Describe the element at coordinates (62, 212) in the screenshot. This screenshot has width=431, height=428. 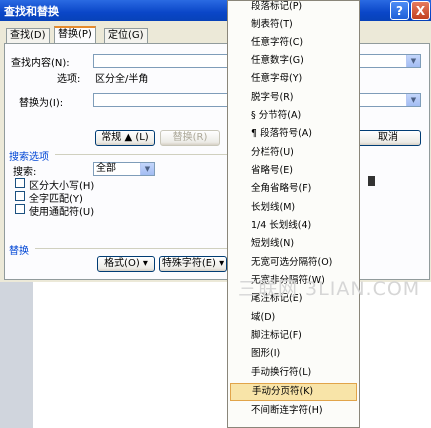
I see `wildcards-label: 使用通配符(U)` at that location.